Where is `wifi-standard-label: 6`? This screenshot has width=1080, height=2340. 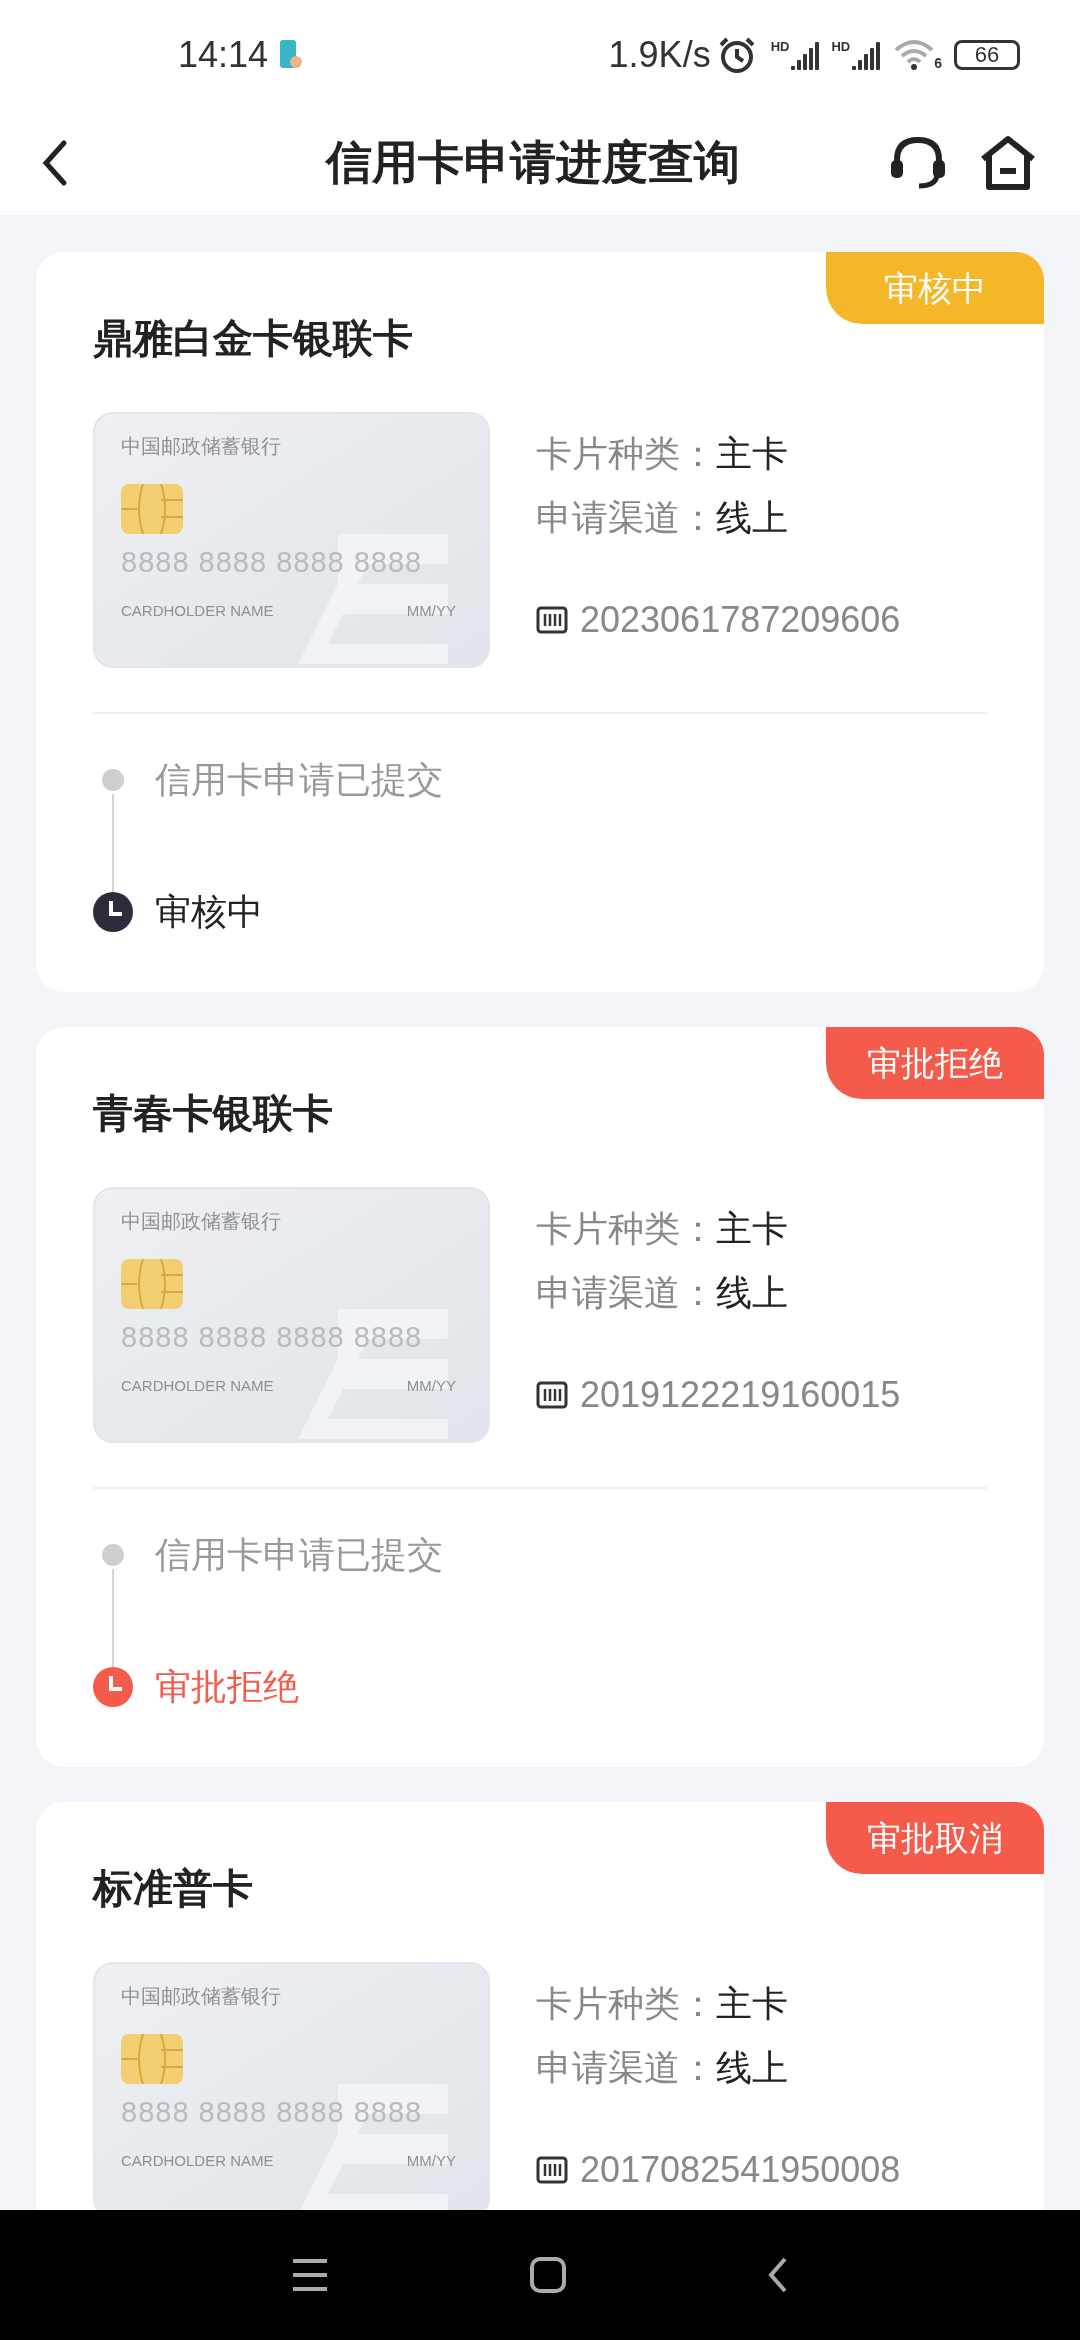
wifi-standard-label: 6 is located at coordinates (938, 63).